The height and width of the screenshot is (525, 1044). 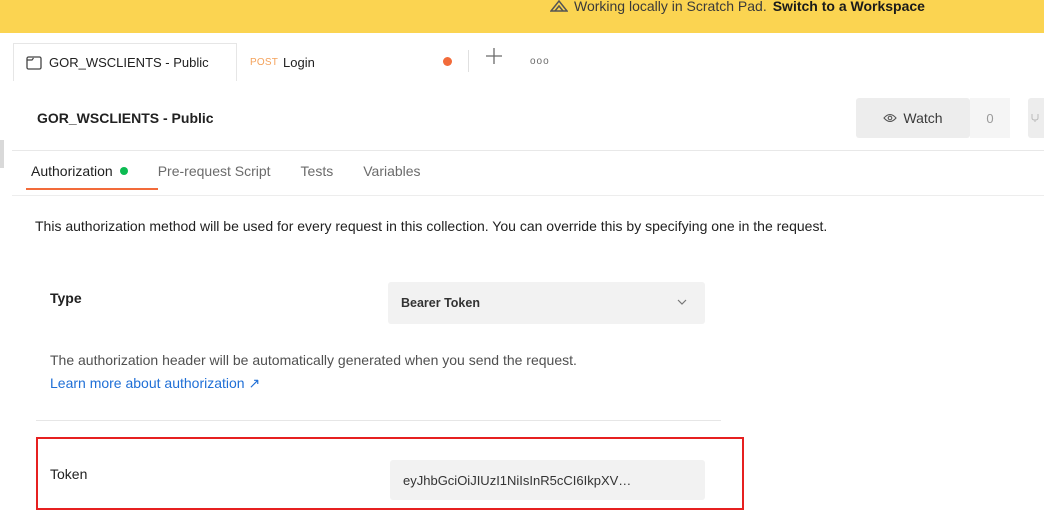 I want to click on tab-bar: GOR_WSCLIENTS - Public POST Login, so click(x=522, y=61).